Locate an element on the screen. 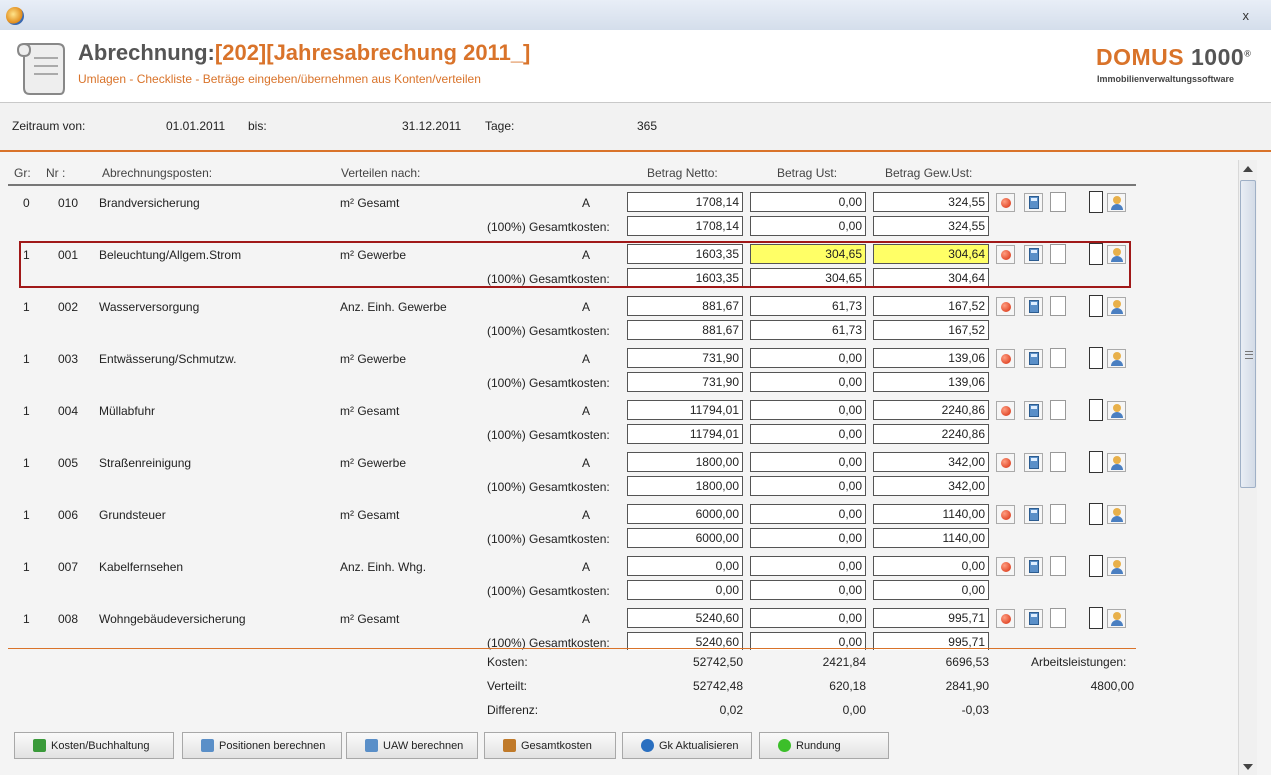 The height and width of the screenshot is (775, 1271). netto-field: 881,67 is located at coordinates (685, 306).